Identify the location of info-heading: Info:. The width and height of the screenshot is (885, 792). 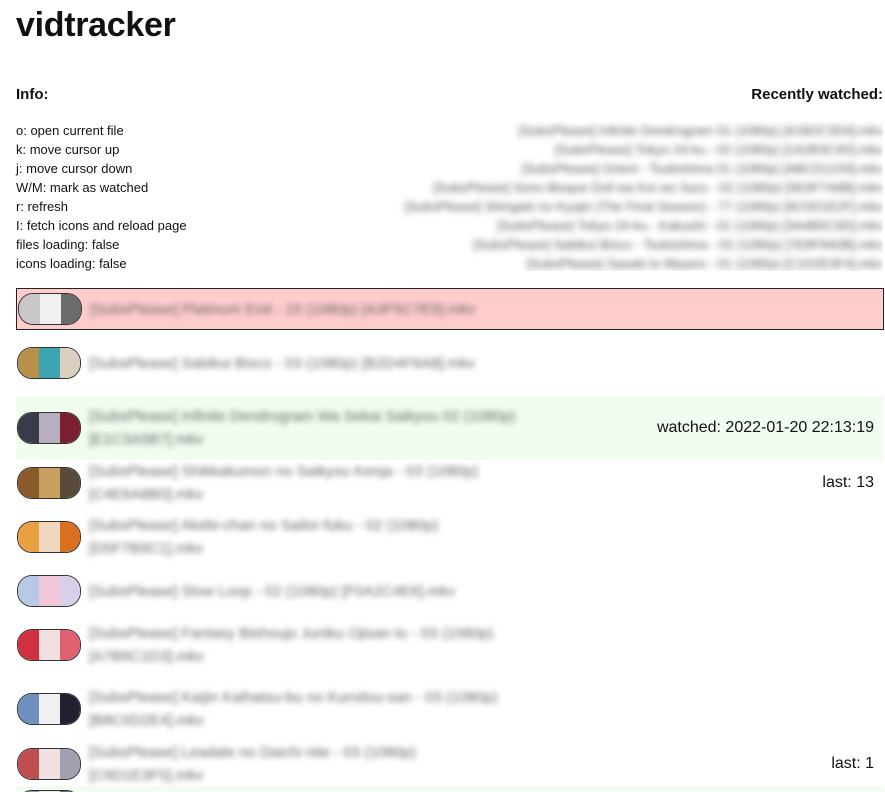
(32, 94).